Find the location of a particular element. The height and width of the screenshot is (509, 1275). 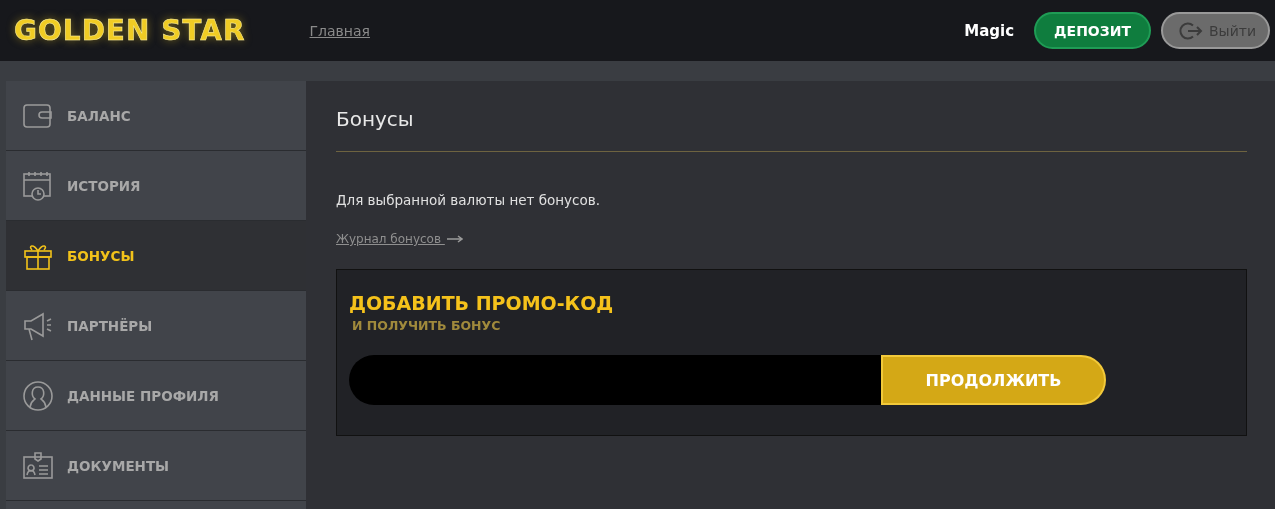

username: Magic is located at coordinates (989, 30).